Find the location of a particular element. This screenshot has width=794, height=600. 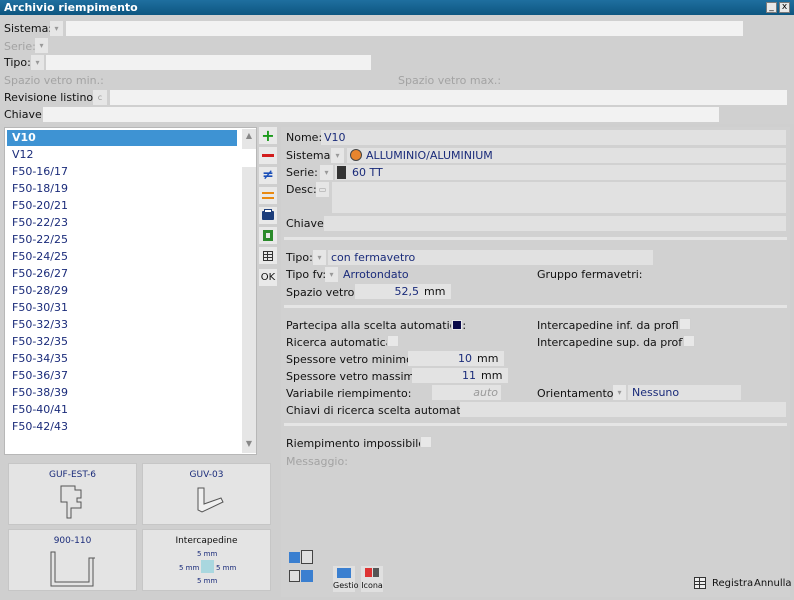

close-button: x is located at coordinates (784, 7).